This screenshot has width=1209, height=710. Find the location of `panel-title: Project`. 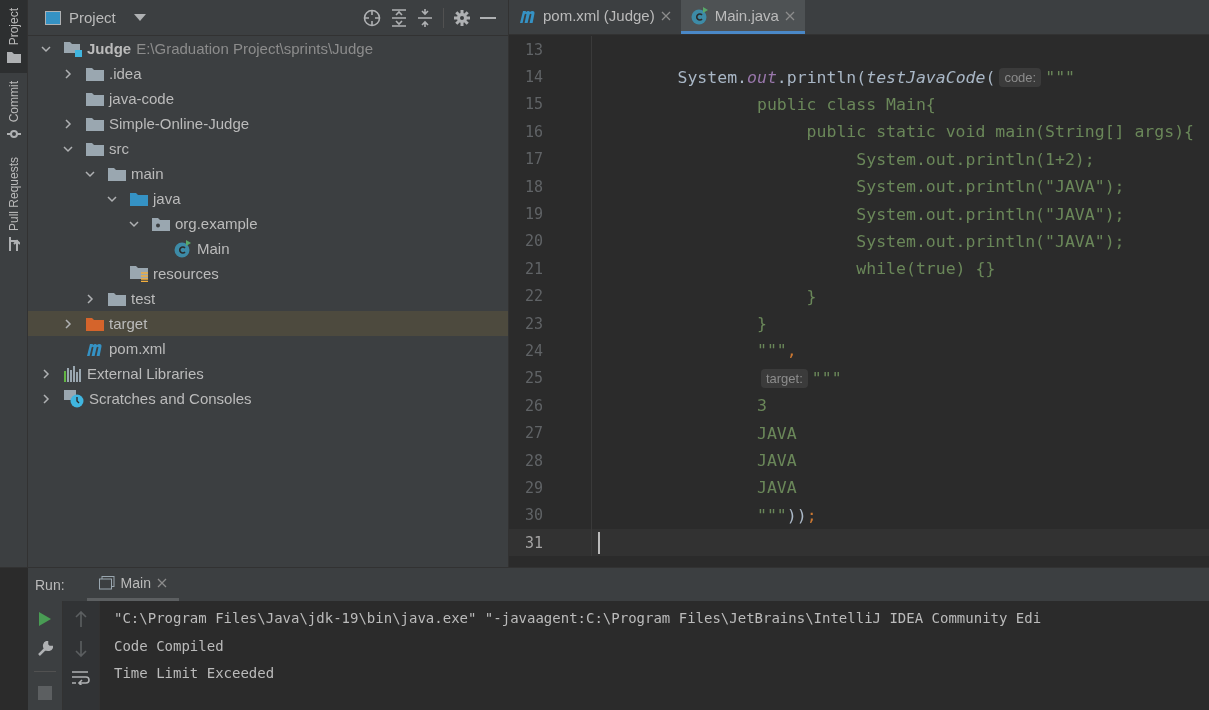

panel-title: Project is located at coordinates (92, 17).